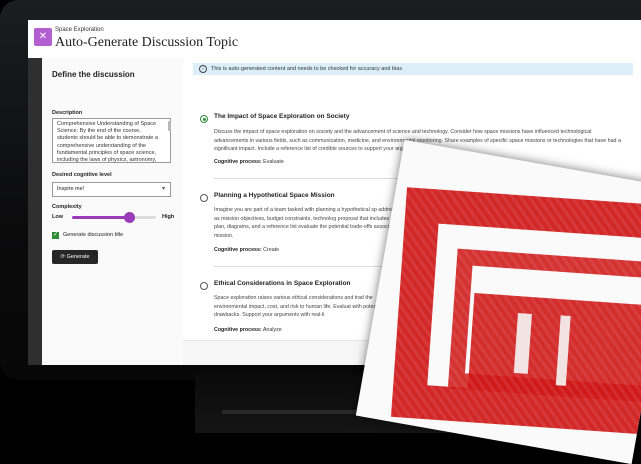 The height and width of the screenshot is (464, 641). Describe the element at coordinates (274, 195) in the screenshot. I see `option-title-2: Planning a Hypothetical Space Mission` at that location.